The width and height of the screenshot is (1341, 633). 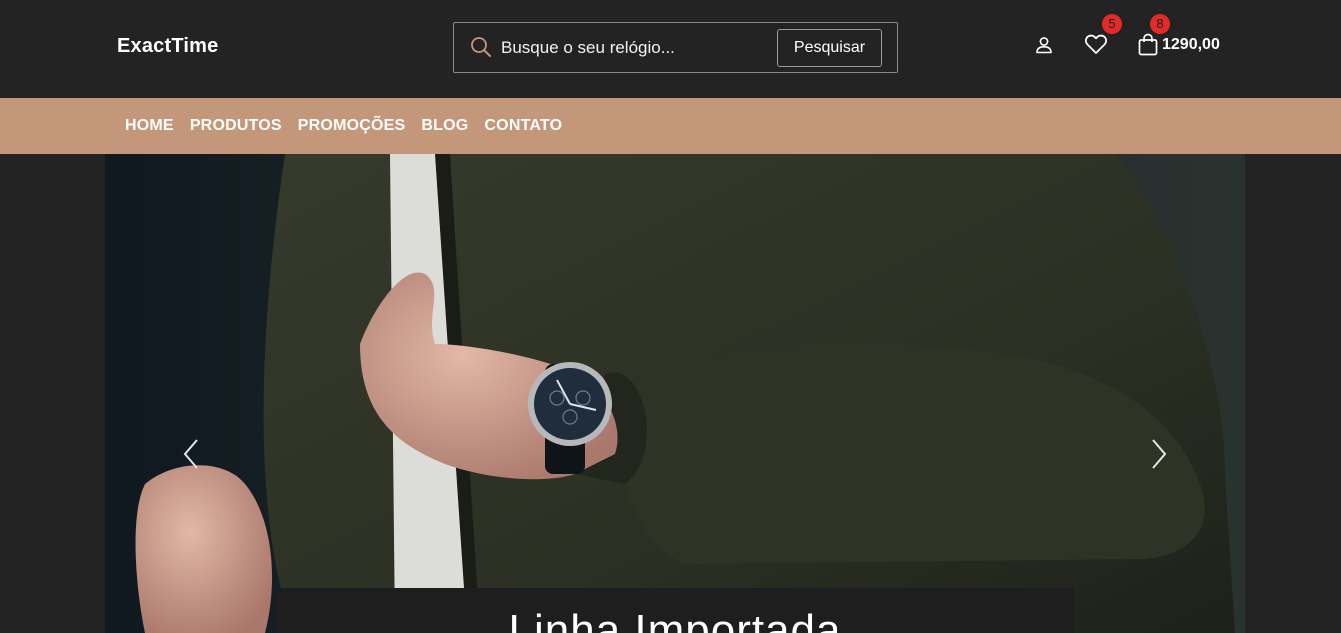 I want to click on slide-caption: Linha Importada, so click(x=675, y=619).